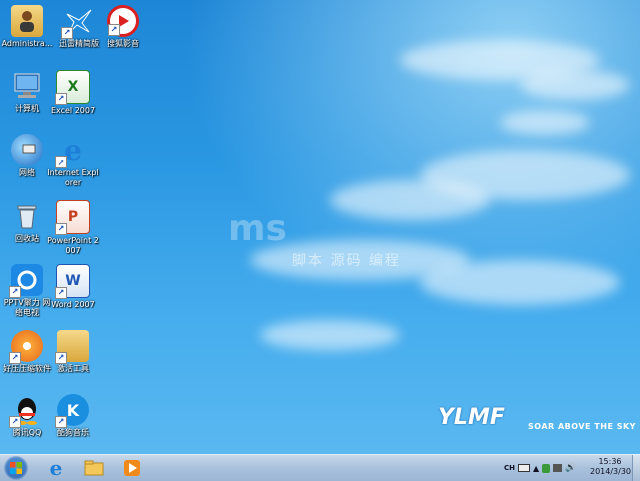 Image resolution: width=640 pixels, height=481 pixels. I want to click on media-player-icon, so click(132, 468).